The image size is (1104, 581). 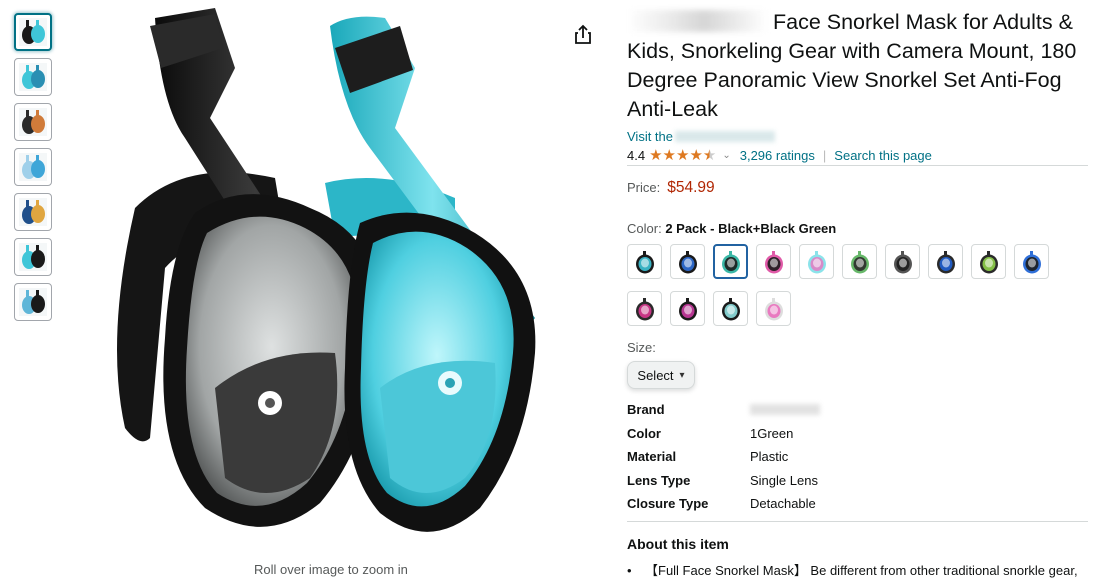 What do you see at coordinates (857, 504) in the screenshot?
I see `spec-row: Closure Type Detachable` at bounding box center [857, 504].